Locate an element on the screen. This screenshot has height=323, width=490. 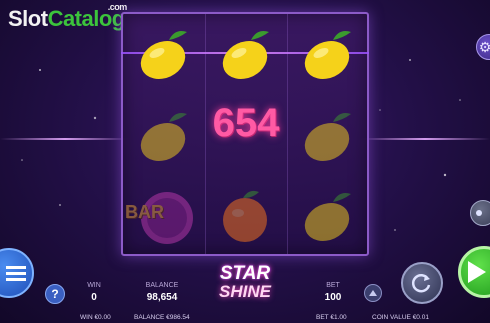
spin-button is located at coordinates (474, 272).